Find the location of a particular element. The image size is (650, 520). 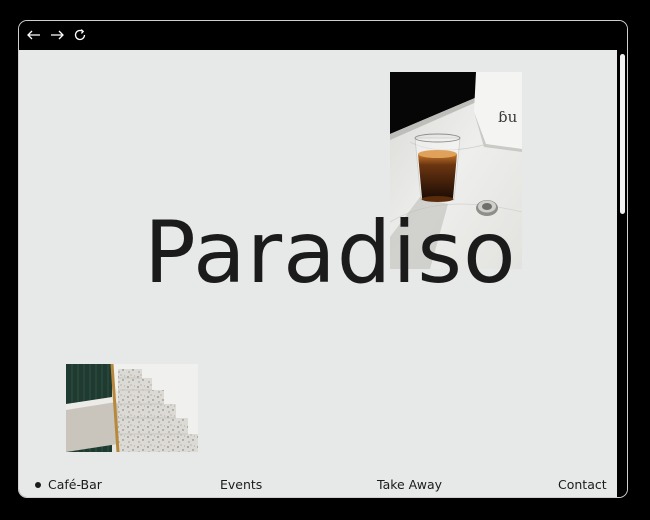

back-button is located at coordinates (34, 35).